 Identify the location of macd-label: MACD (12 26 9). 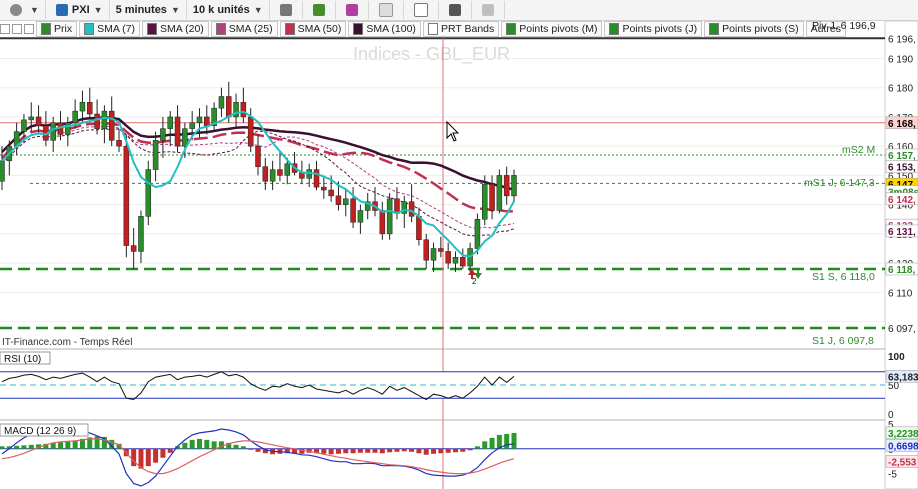
(40, 431).